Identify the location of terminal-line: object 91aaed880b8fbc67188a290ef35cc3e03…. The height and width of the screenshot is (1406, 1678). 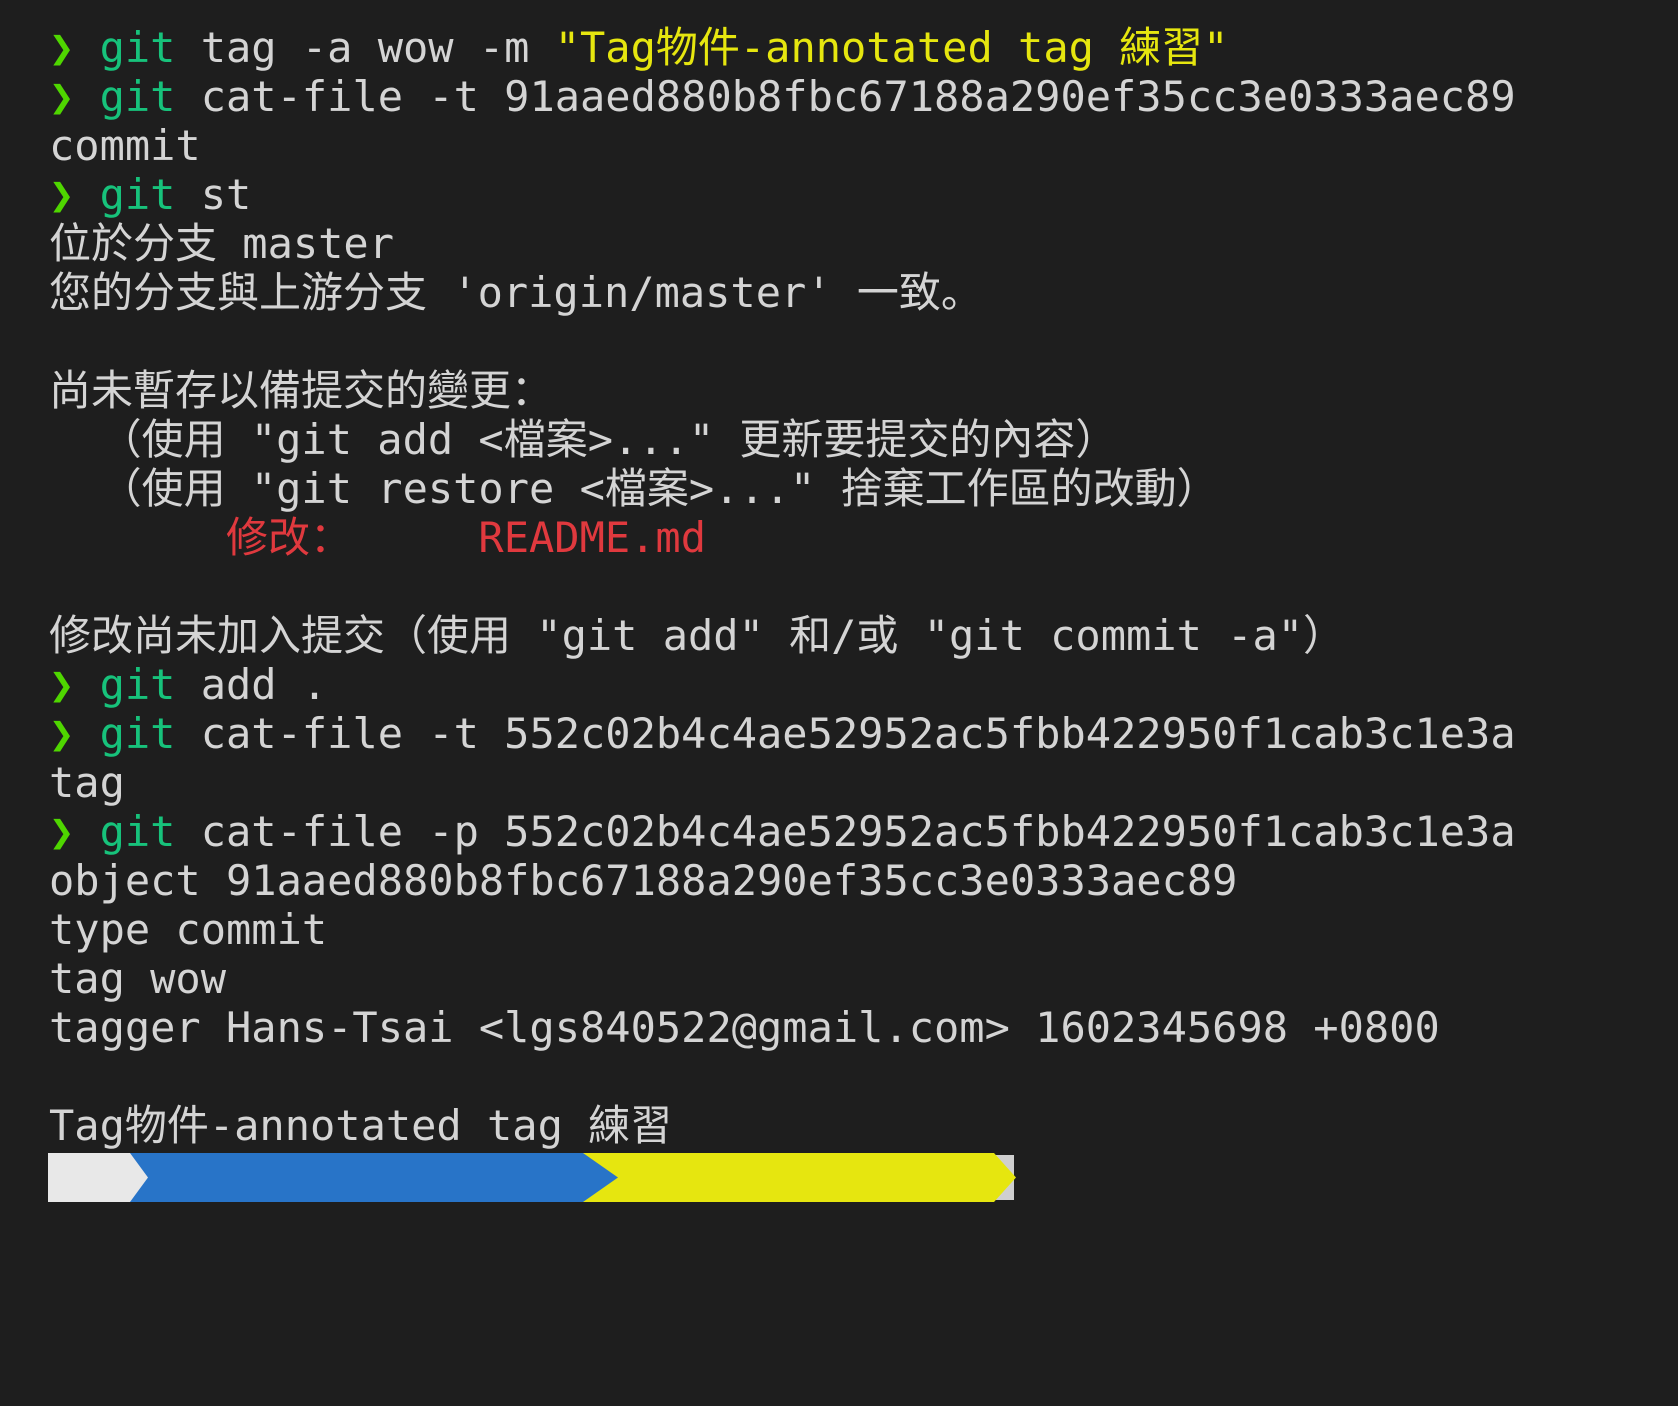
(782, 880).